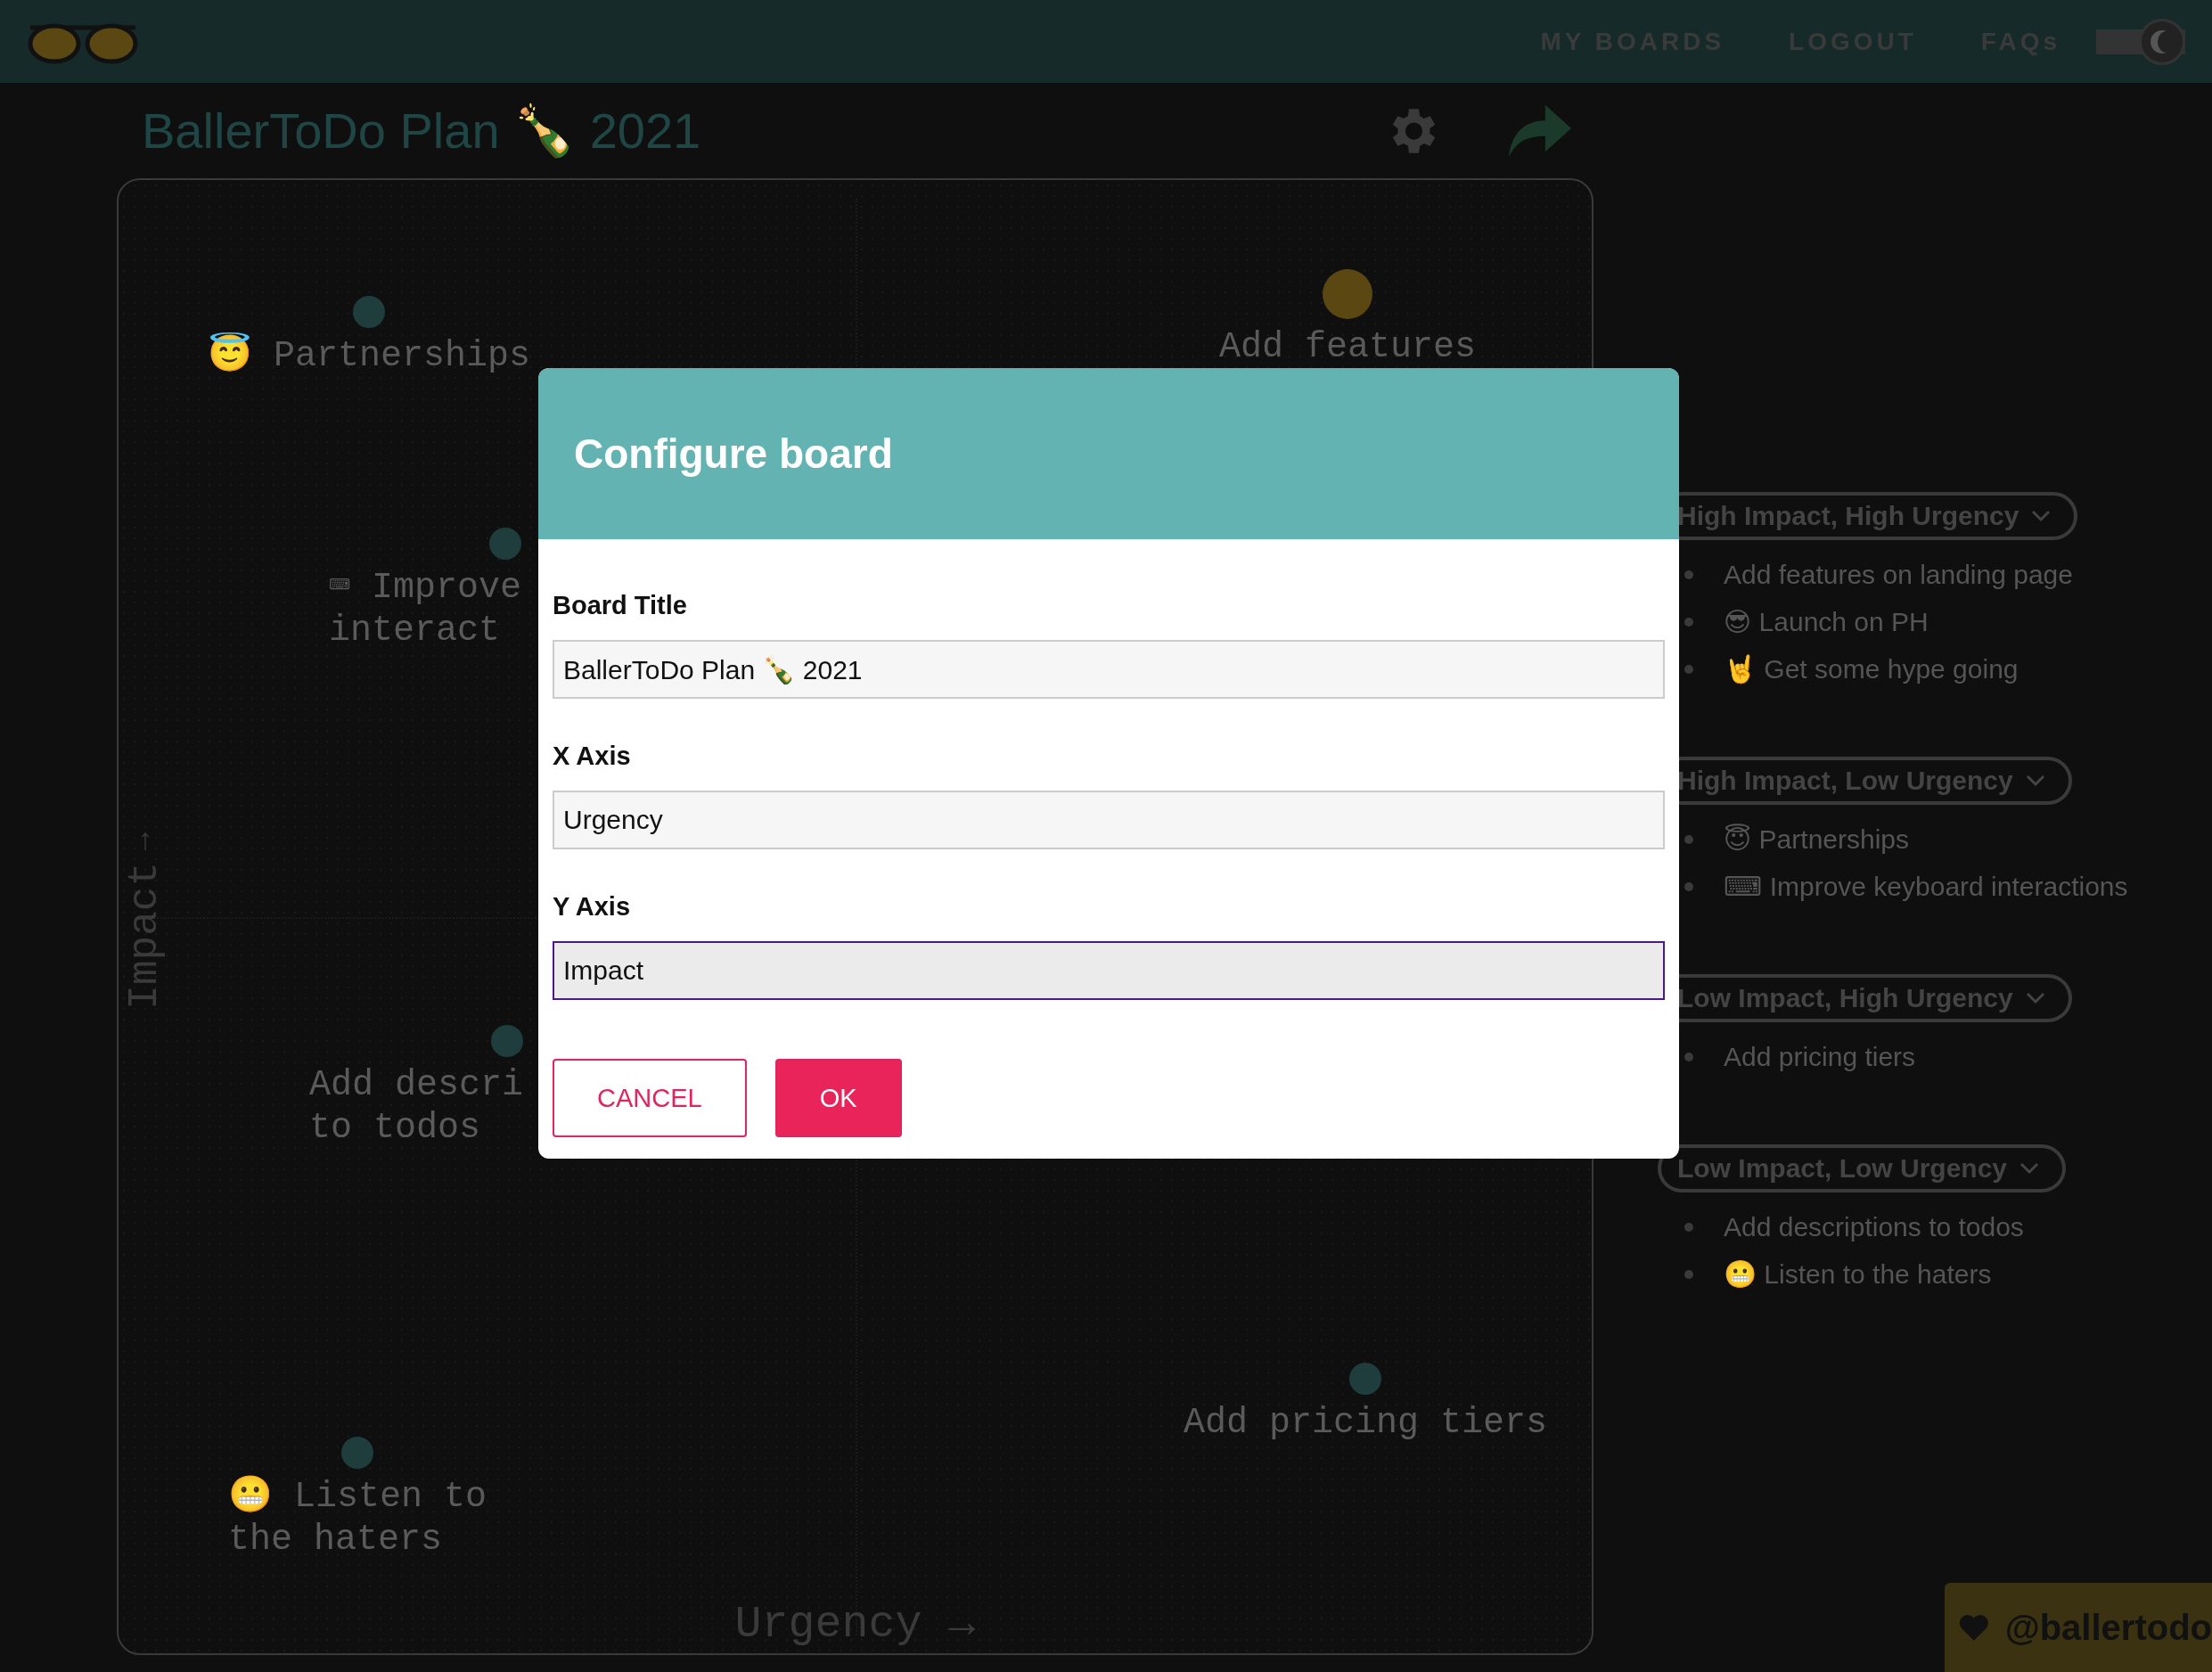 The width and height of the screenshot is (2212, 1672). I want to click on input-field: BallerToDo Plan 🍾 2021, so click(1109, 669).